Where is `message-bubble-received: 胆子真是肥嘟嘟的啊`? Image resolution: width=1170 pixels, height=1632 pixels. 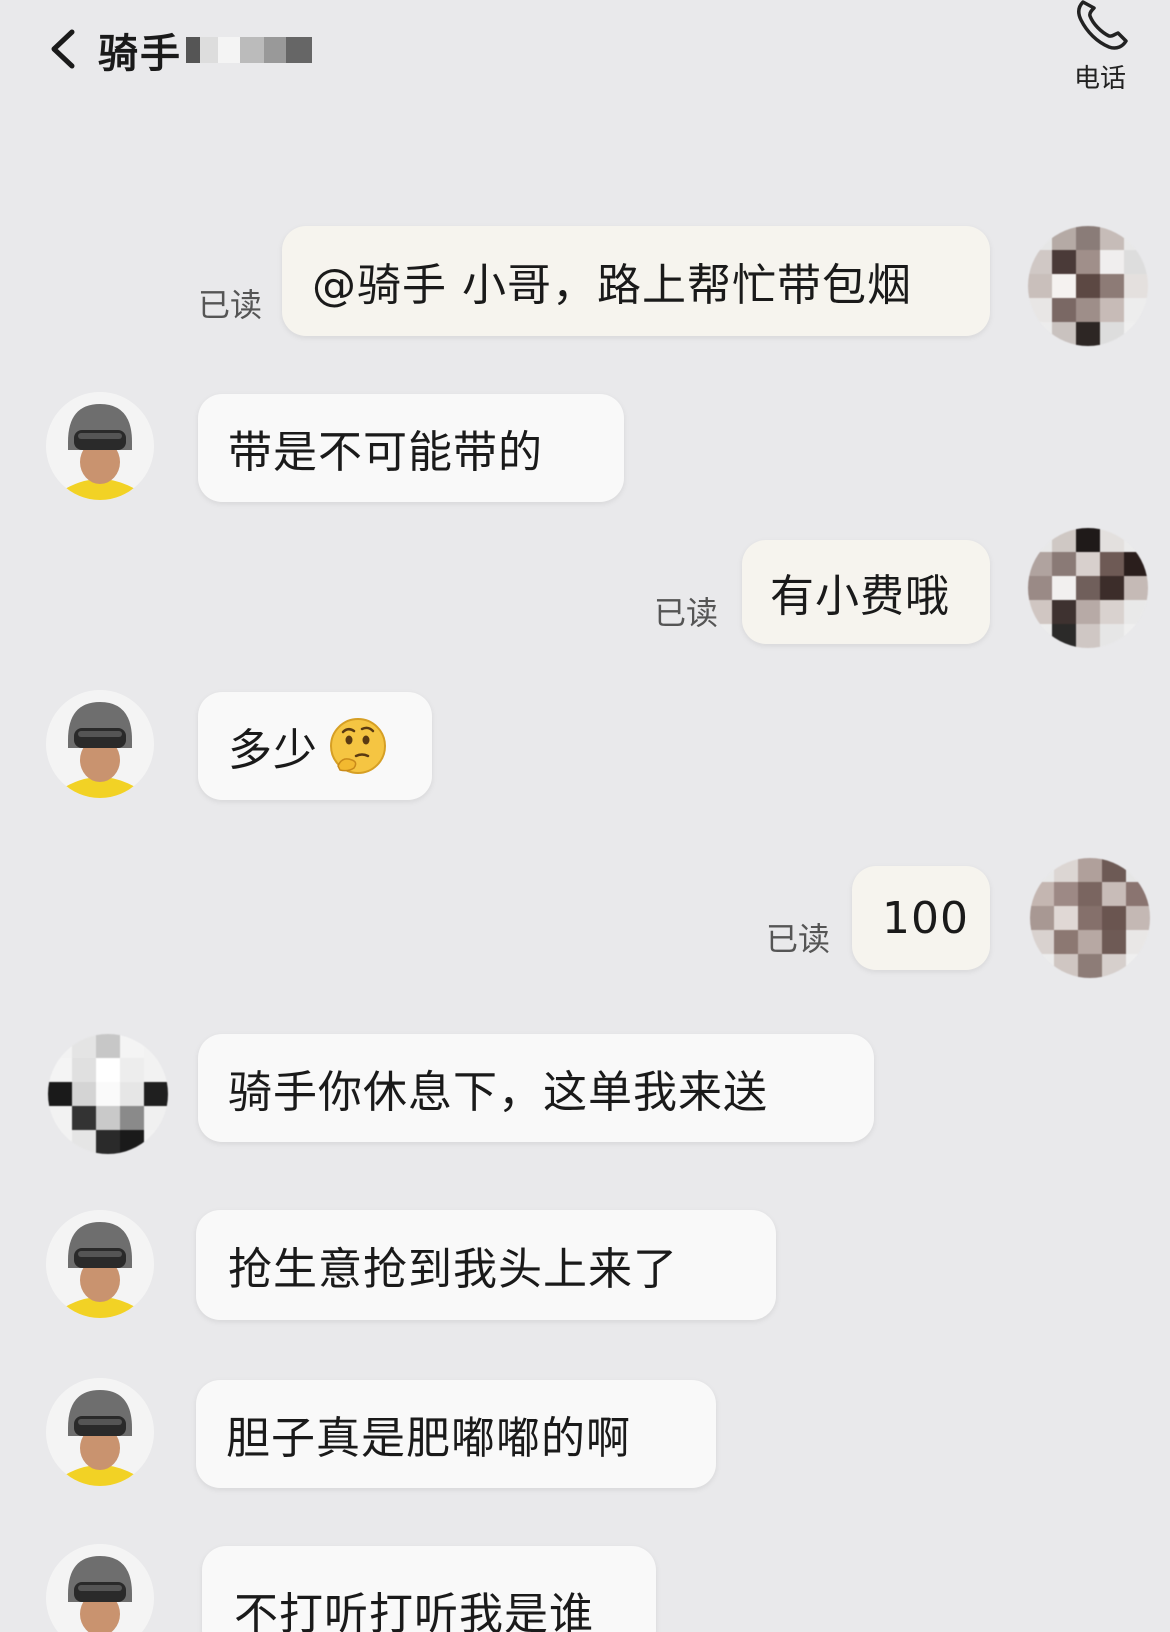 message-bubble-received: 胆子真是肥嘟嘟的啊 is located at coordinates (456, 1434).